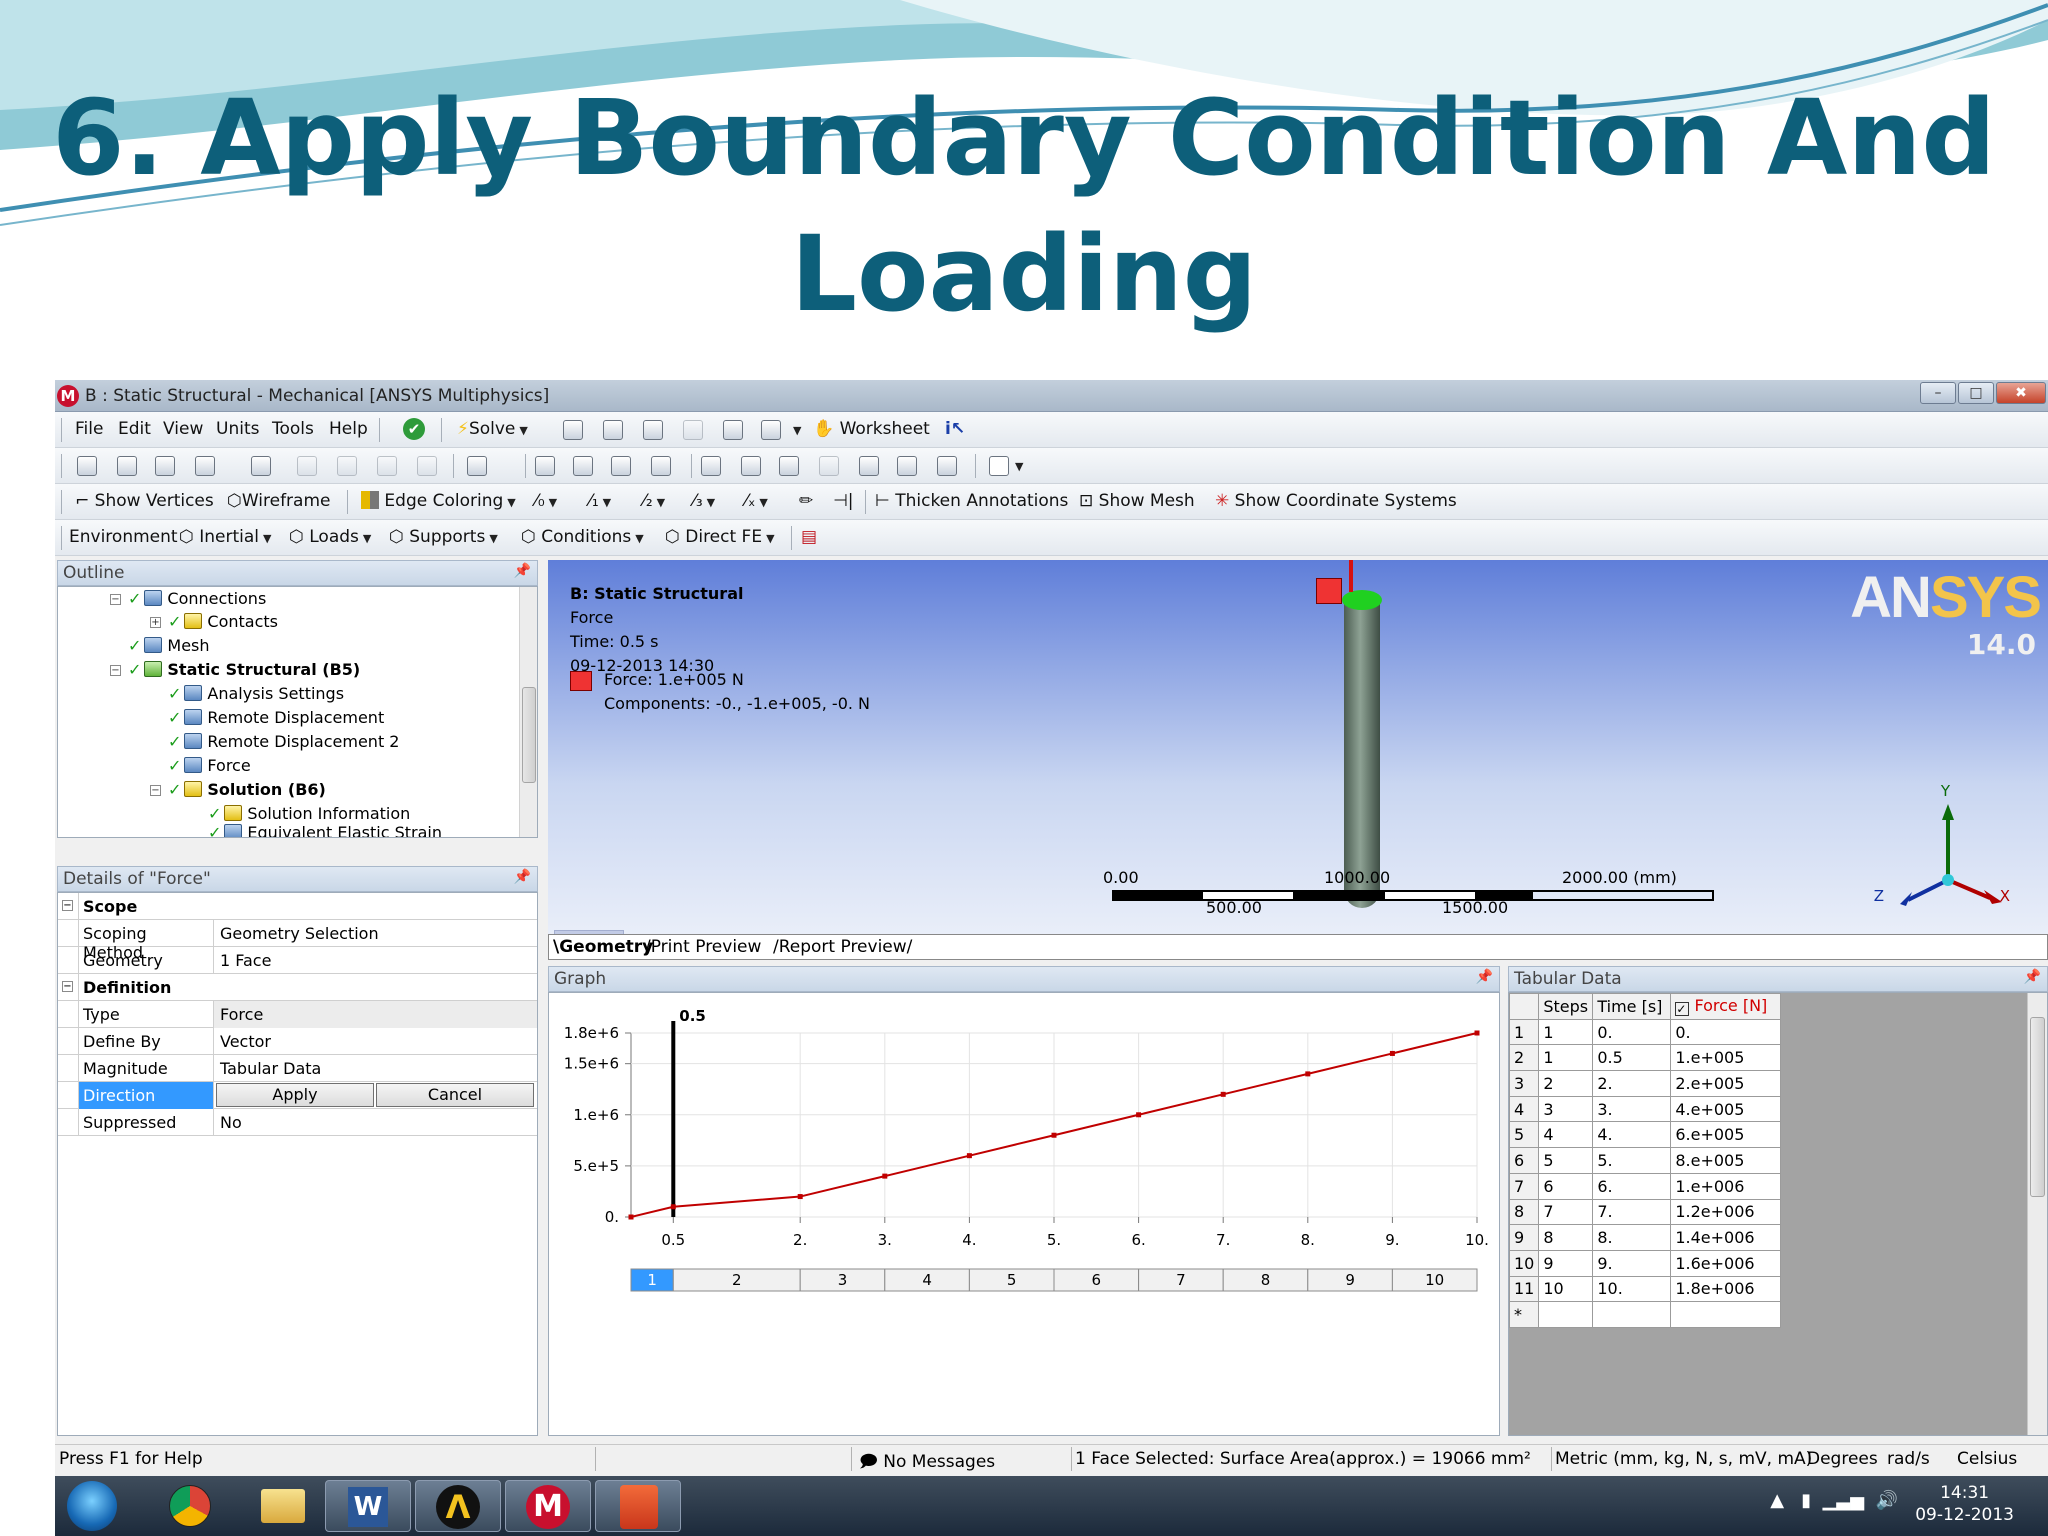 This screenshot has width=2048, height=1536. I want to click on taskbar-folder, so click(284, 1506).